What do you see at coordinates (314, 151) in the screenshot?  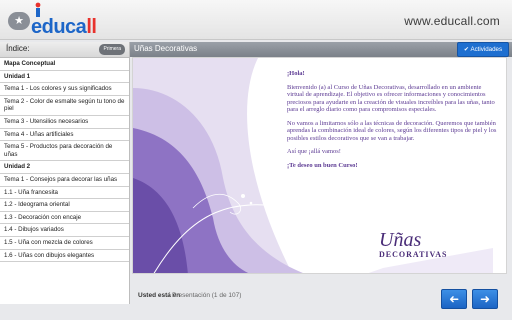 I see `paragraph-go: Así que ¡allá vamos!` at bounding box center [314, 151].